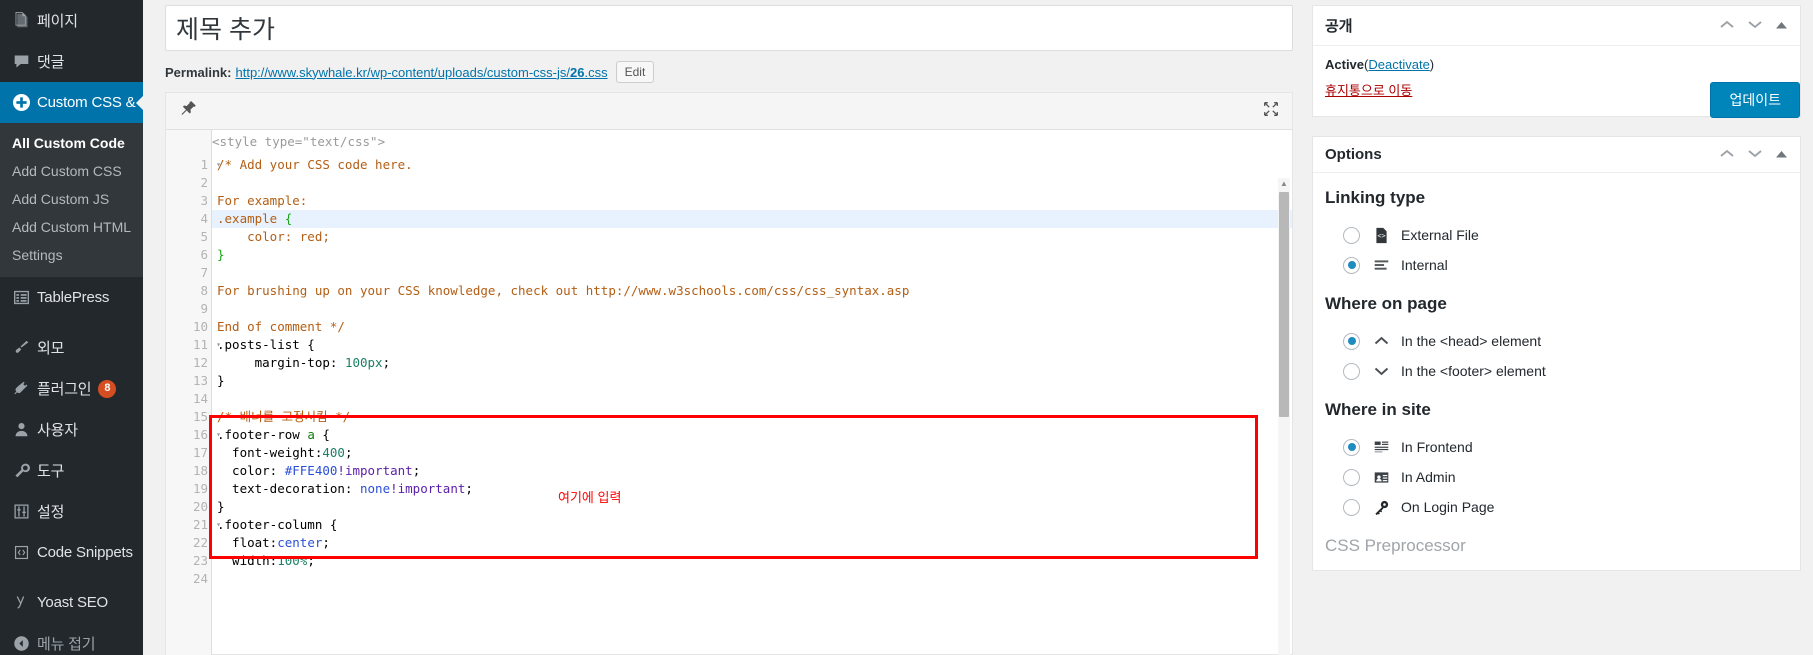 Image resolution: width=1813 pixels, height=655 pixels. I want to click on radio-option-in-frontend: In Frontend, so click(1565, 447).